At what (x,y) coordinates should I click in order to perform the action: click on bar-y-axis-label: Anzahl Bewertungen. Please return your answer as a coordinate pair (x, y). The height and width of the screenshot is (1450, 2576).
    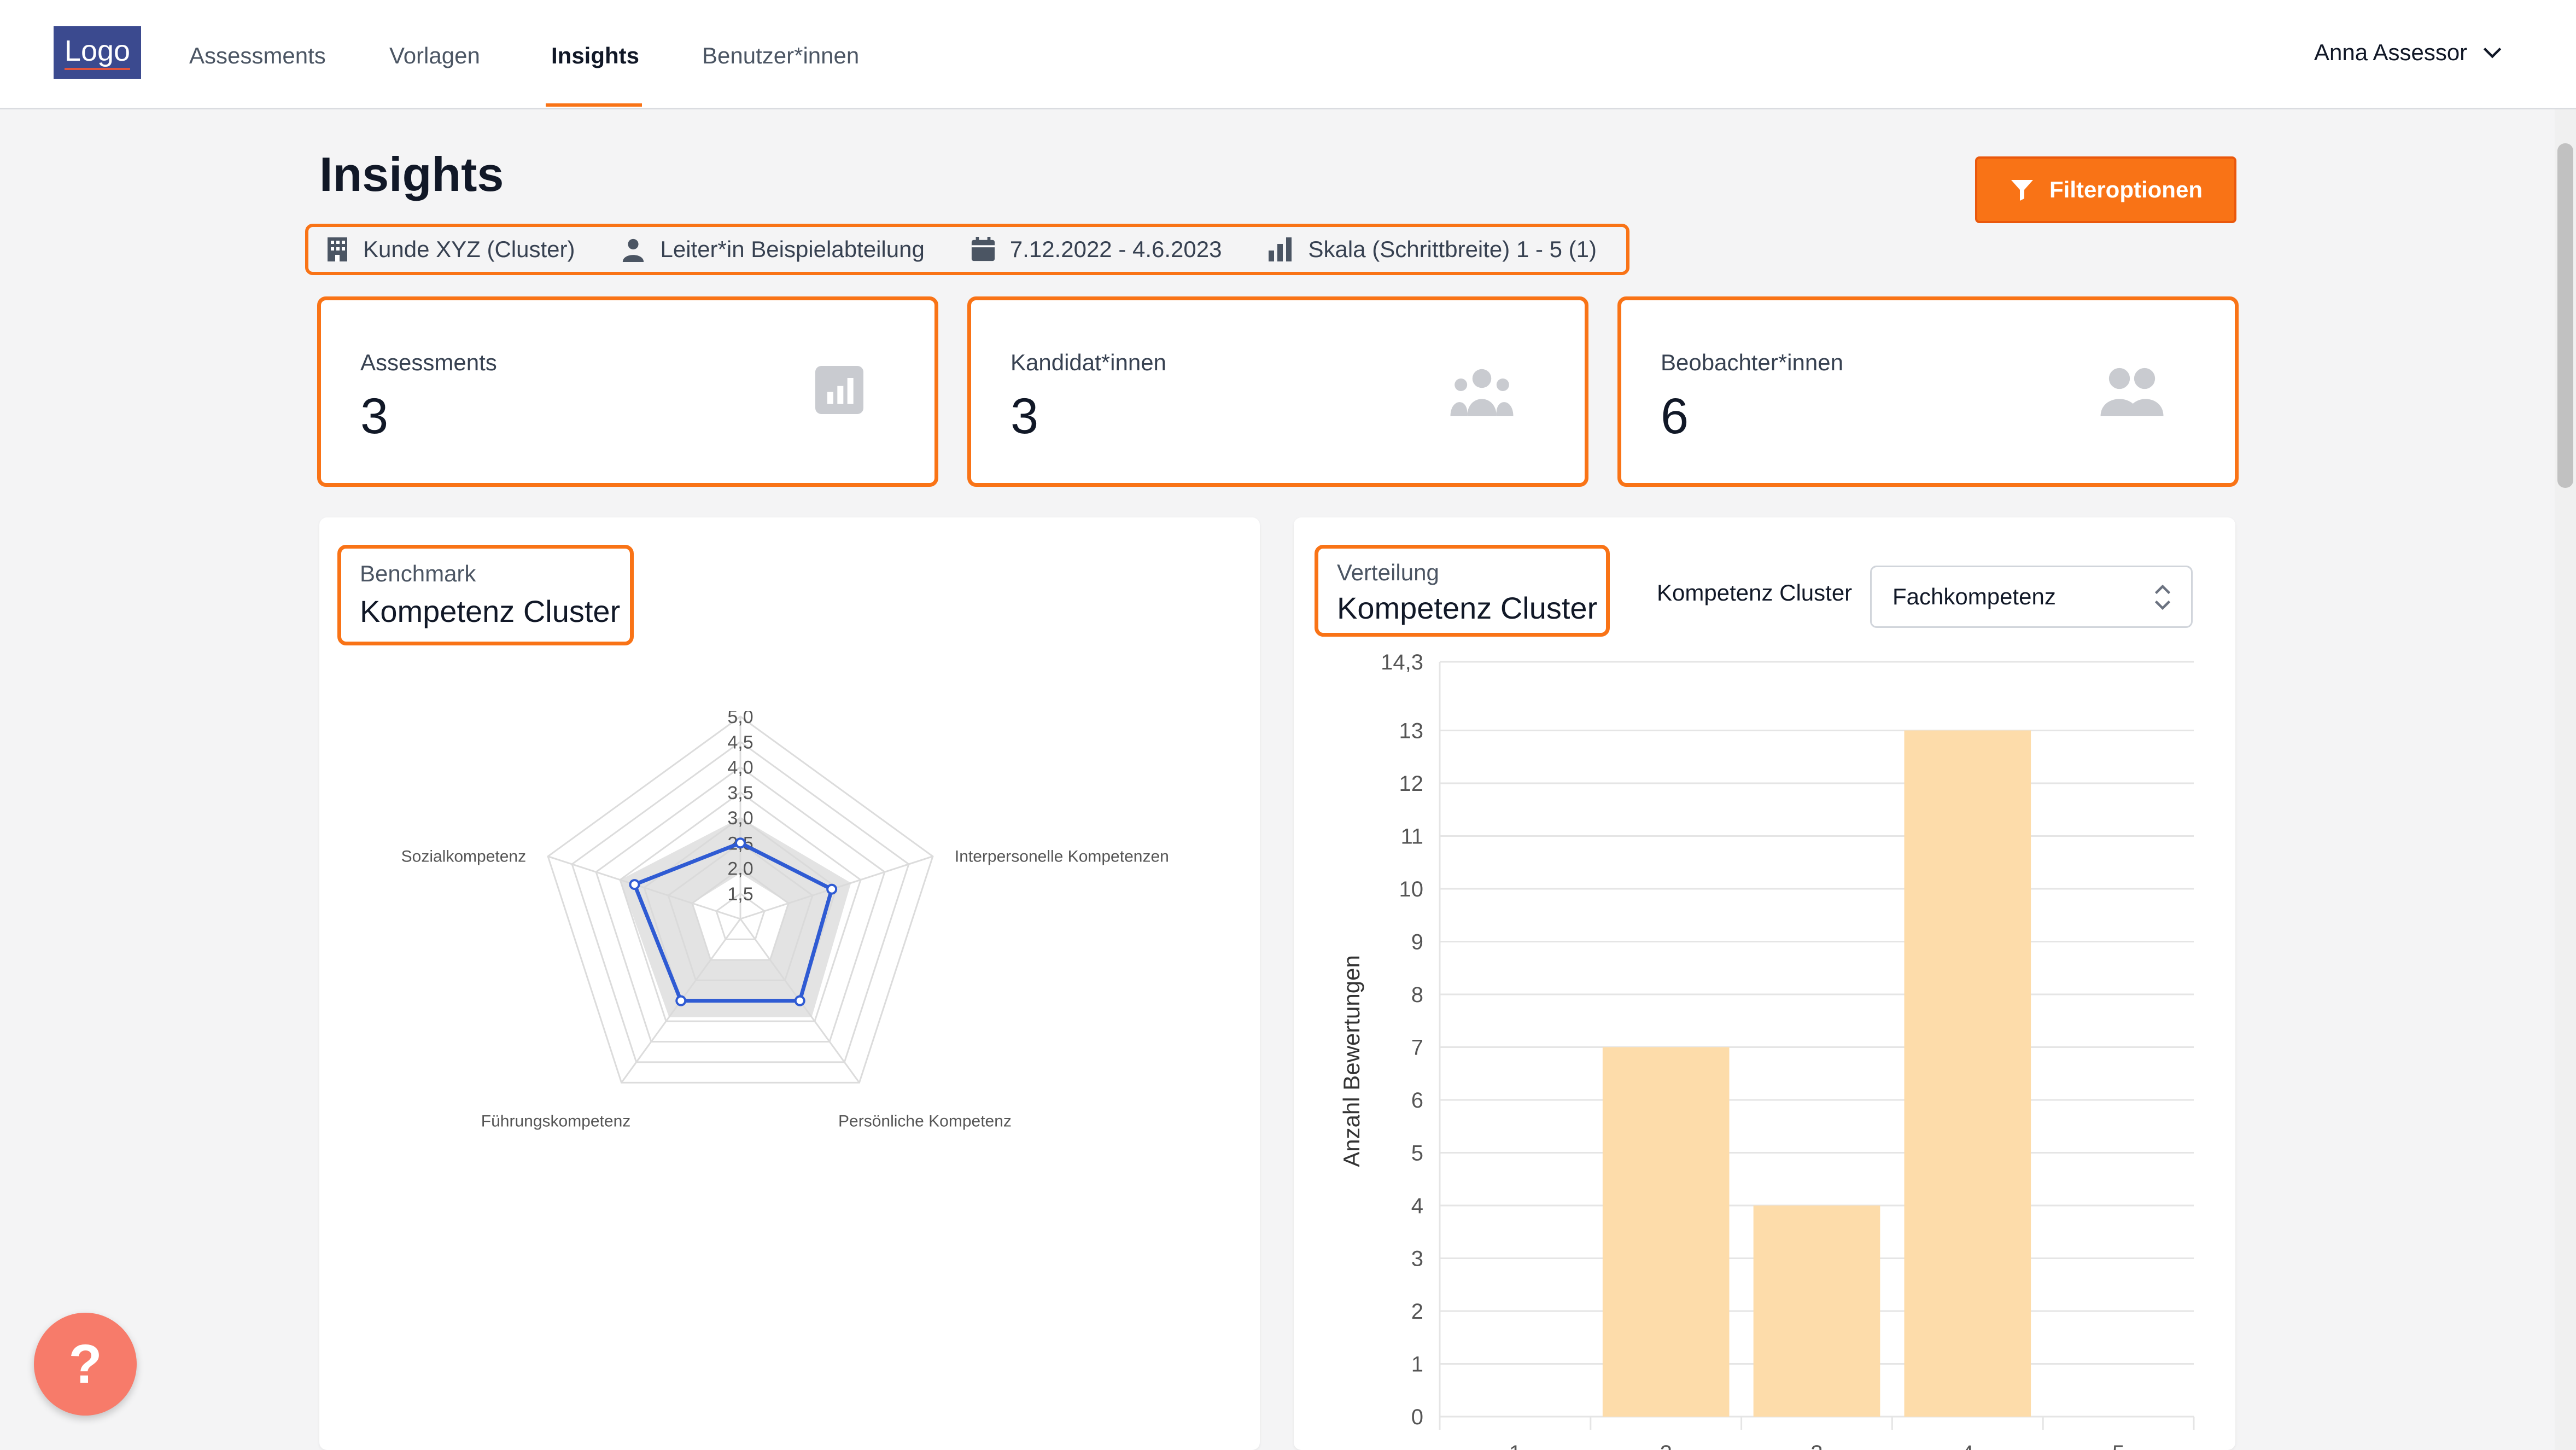
    Looking at the image, I should click on (1351, 1061).